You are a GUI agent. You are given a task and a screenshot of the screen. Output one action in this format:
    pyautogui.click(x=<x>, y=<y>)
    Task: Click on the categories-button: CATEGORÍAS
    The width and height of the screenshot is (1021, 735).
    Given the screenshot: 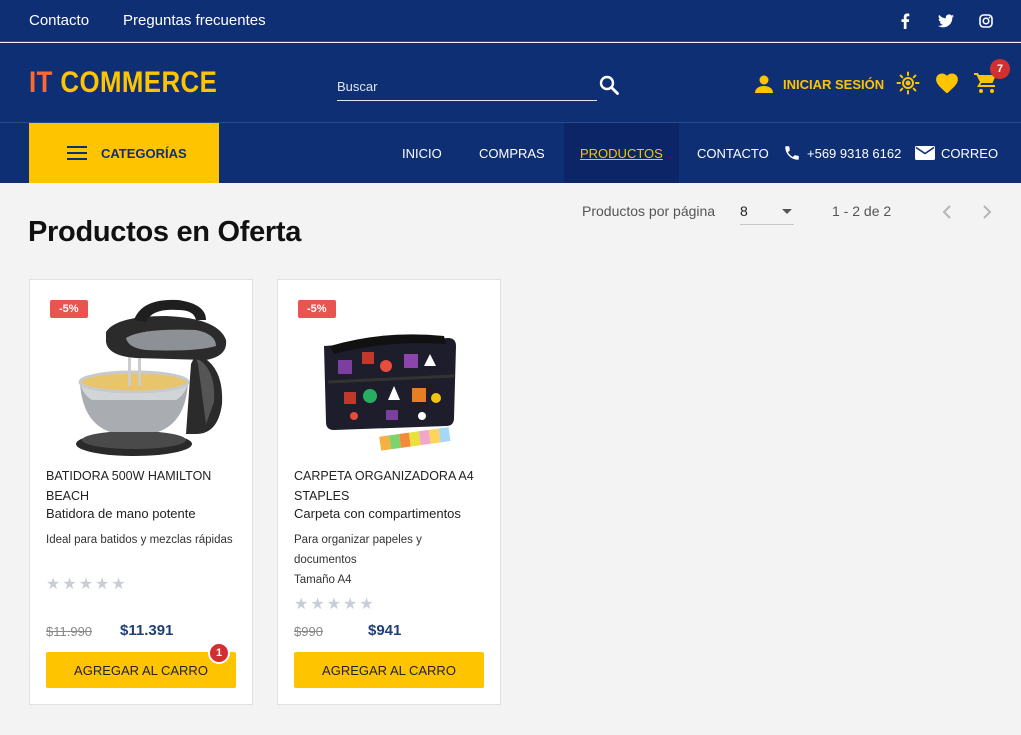 What is the action you would take?
    pyautogui.click(x=124, y=153)
    